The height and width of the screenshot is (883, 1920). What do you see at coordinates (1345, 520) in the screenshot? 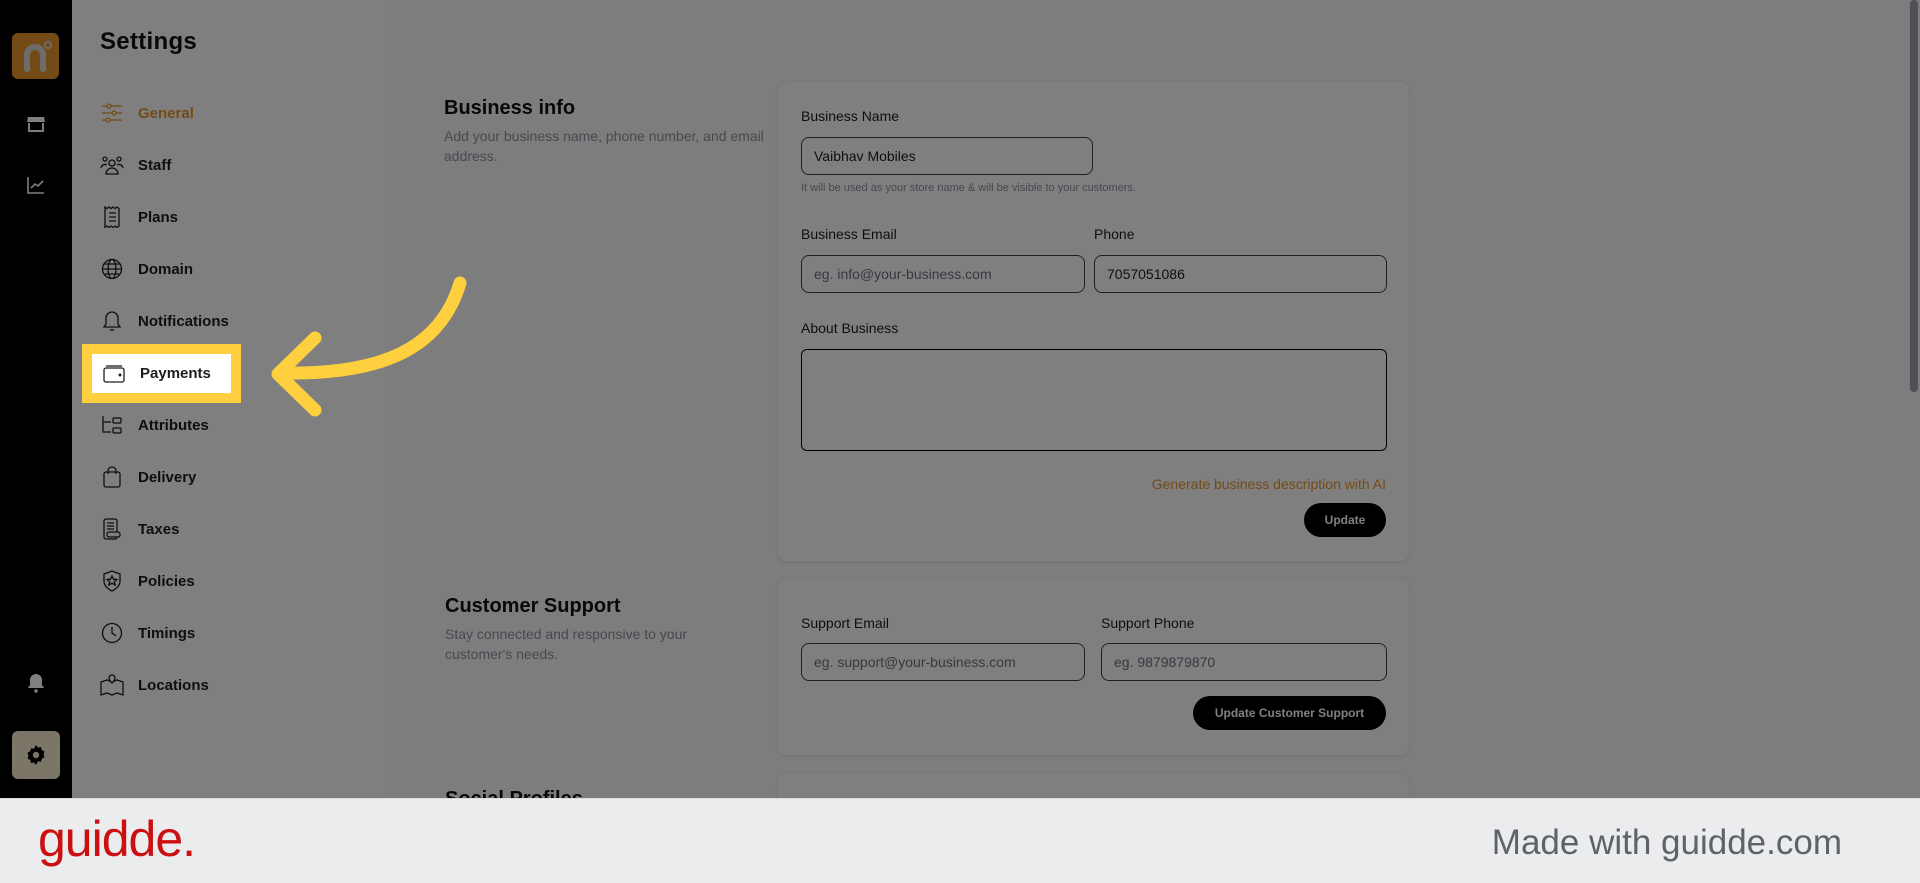
I see `update-button: Update` at bounding box center [1345, 520].